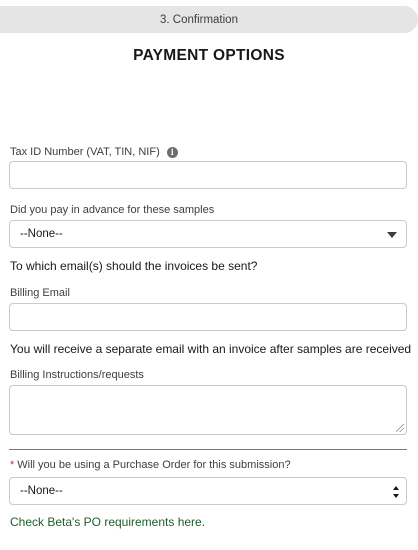  I want to click on po-requirements-link: Check Beta's PO requirements here., so click(107, 522).